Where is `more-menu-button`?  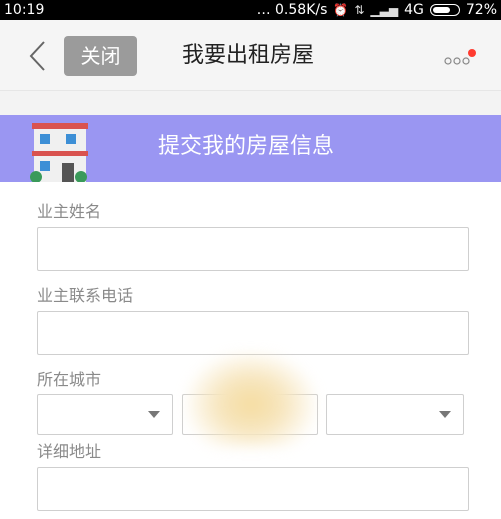 more-menu-button is located at coordinates (460, 58).